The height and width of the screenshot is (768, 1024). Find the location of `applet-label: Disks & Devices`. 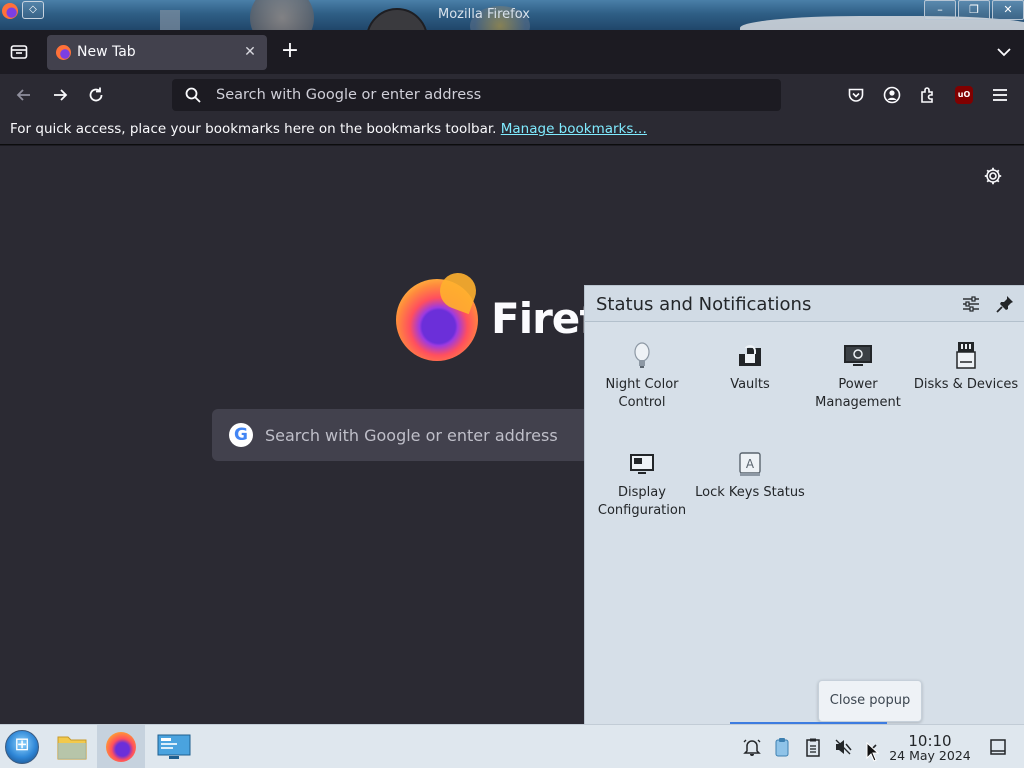

applet-label: Disks & Devices is located at coordinates (966, 384).